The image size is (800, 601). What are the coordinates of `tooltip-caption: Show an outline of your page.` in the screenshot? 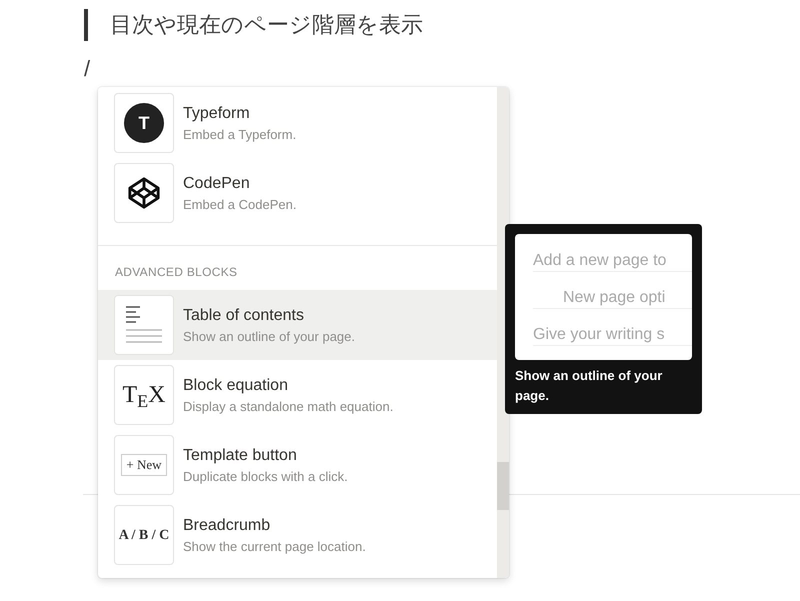 It's located at (589, 386).